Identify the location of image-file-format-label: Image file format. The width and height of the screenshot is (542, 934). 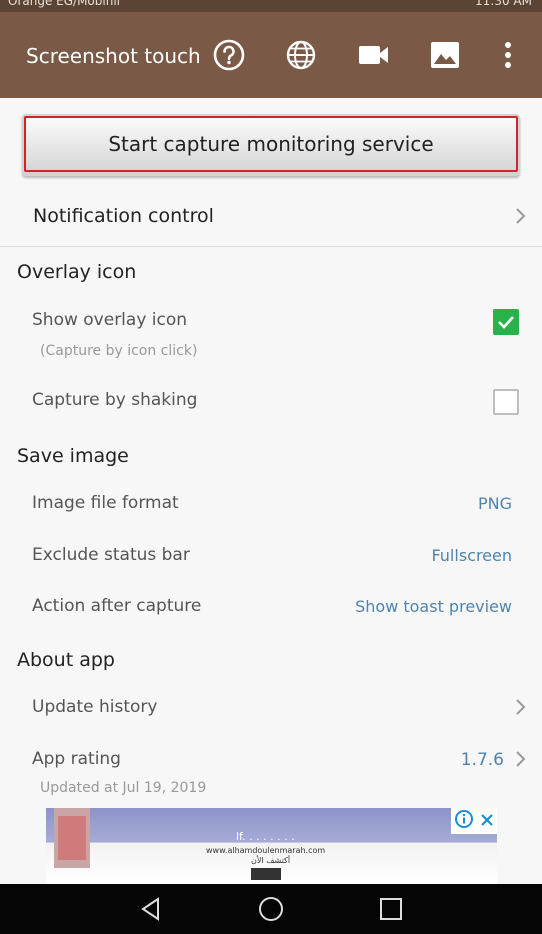
(105, 503).